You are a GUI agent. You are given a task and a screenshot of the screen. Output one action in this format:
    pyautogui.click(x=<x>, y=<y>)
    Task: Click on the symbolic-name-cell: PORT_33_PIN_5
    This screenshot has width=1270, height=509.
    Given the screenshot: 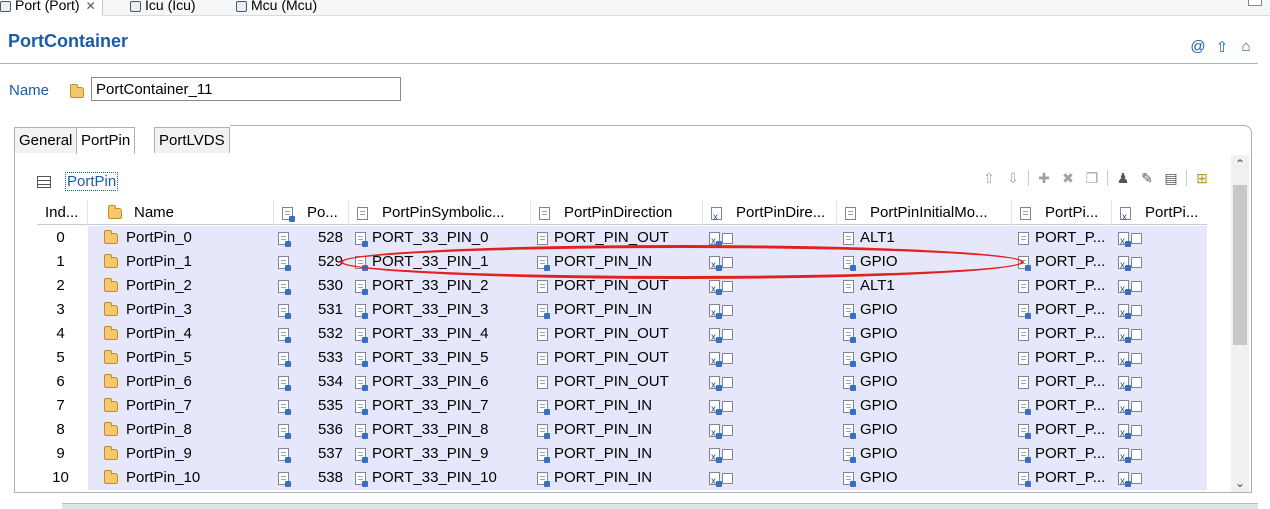 What is the action you would take?
    pyautogui.click(x=440, y=358)
    